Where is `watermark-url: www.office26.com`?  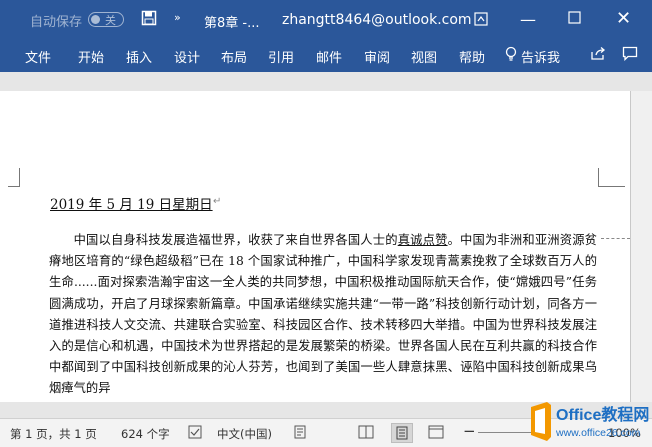
watermark-url: www.office26.com is located at coordinates (598, 433).